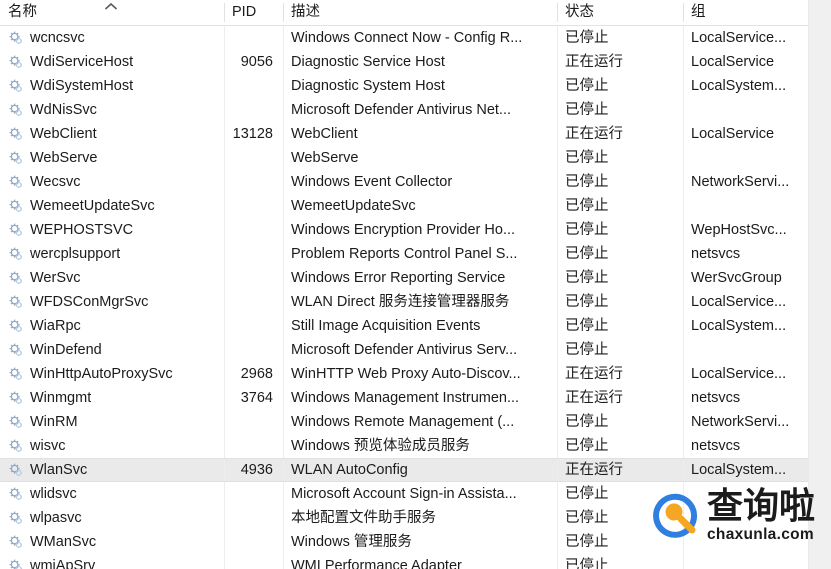 The height and width of the screenshot is (569, 831). Describe the element at coordinates (244, 12) in the screenshot. I see `column-header-pid-label: PID` at that location.